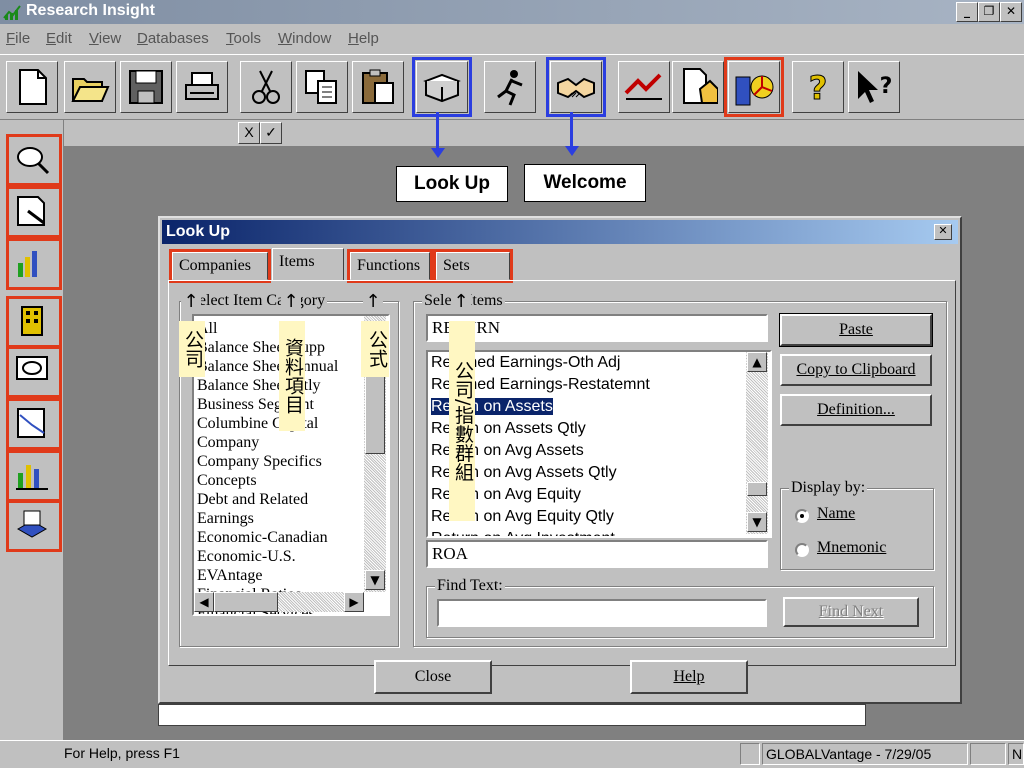 This screenshot has width=1024, height=768. Describe the element at coordinates (757, 489) in the screenshot. I see `items-vscroll-thumb` at that location.